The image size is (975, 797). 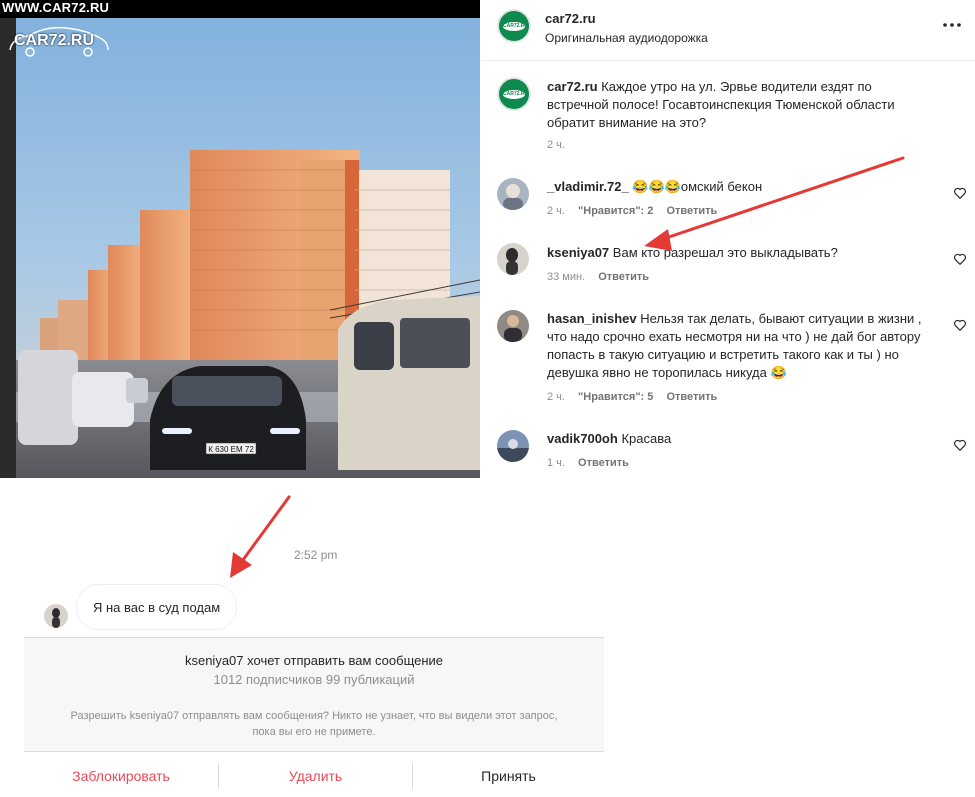 I want to click on request-stats: 1012 подписчиков 99 публикаций, so click(x=314, y=679).